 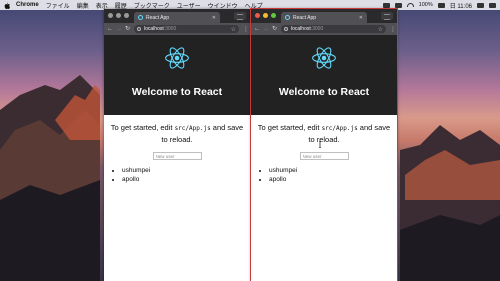 I want to click on wifi-icon, so click(x=410, y=5).